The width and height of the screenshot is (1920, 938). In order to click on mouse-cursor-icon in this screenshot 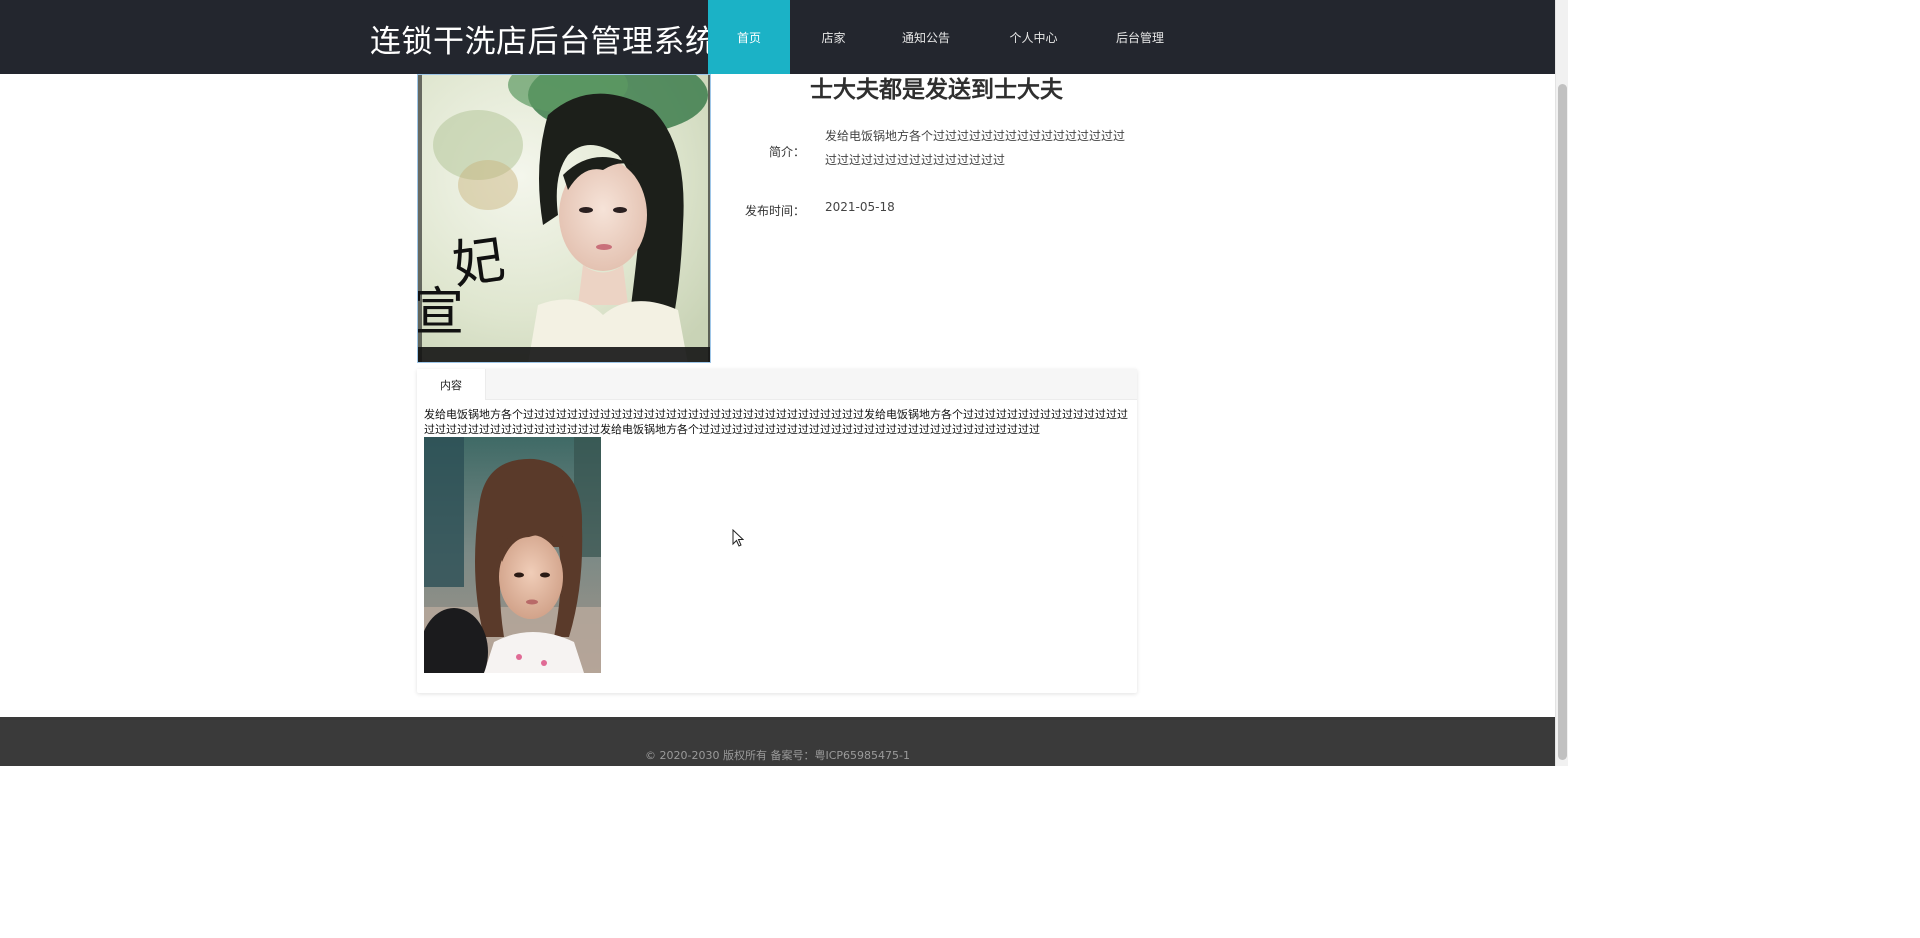, I will do `click(738, 538)`.